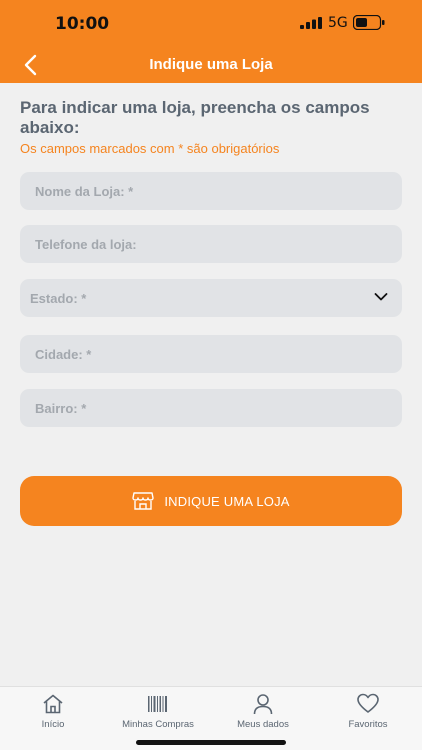 The image size is (422, 750). Describe the element at coordinates (211, 298) in the screenshot. I see `state-select: Estado: *` at that location.